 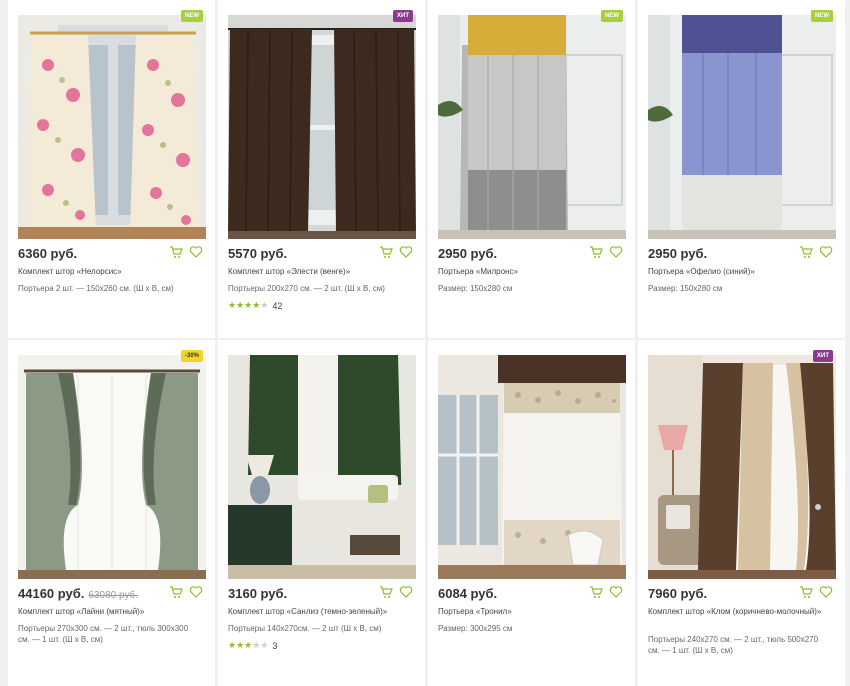 I want to click on product-rating: ★★★★★ 42, so click(x=255, y=305).